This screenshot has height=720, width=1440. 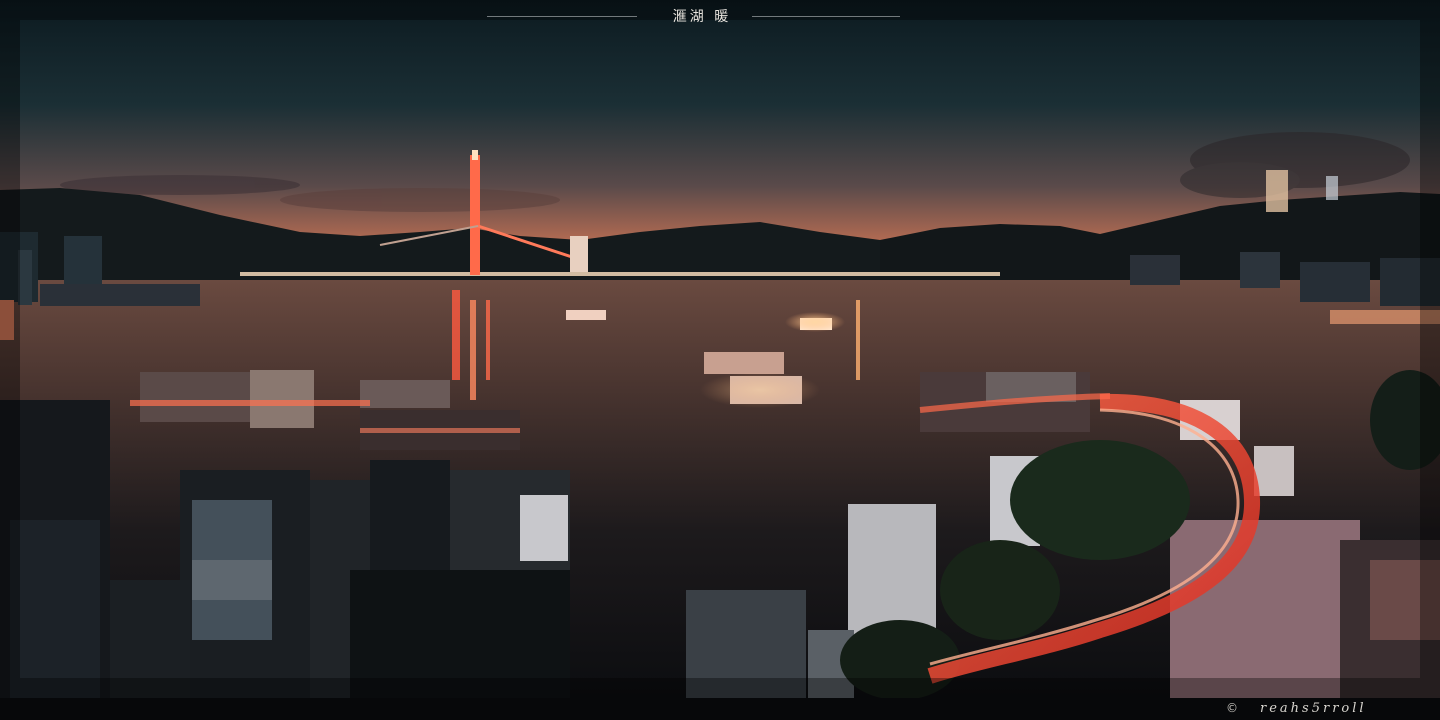 I want to click on footer-strip: © reahs5rroll, so click(x=720, y=709).